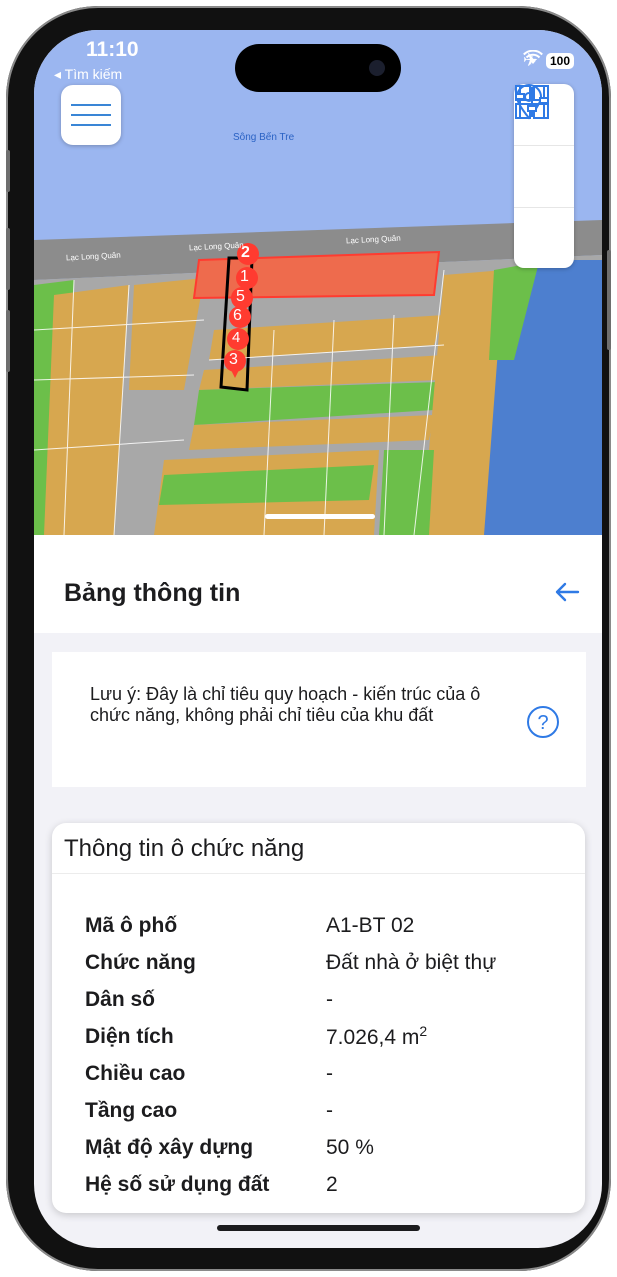 The image size is (617, 1277). I want to click on divider, so click(318, 873).